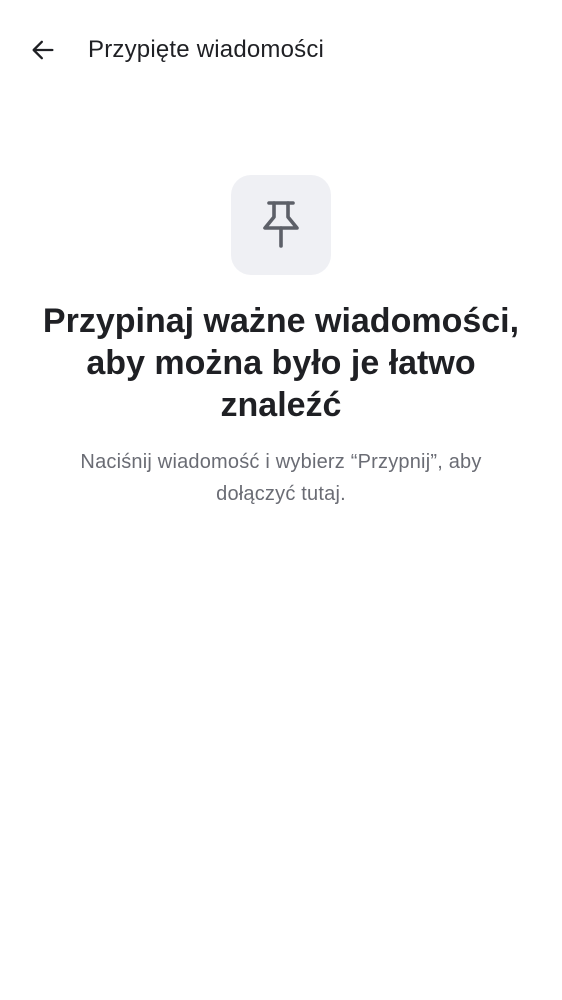  I want to click on pin-icon-tile, so click(281, 225).